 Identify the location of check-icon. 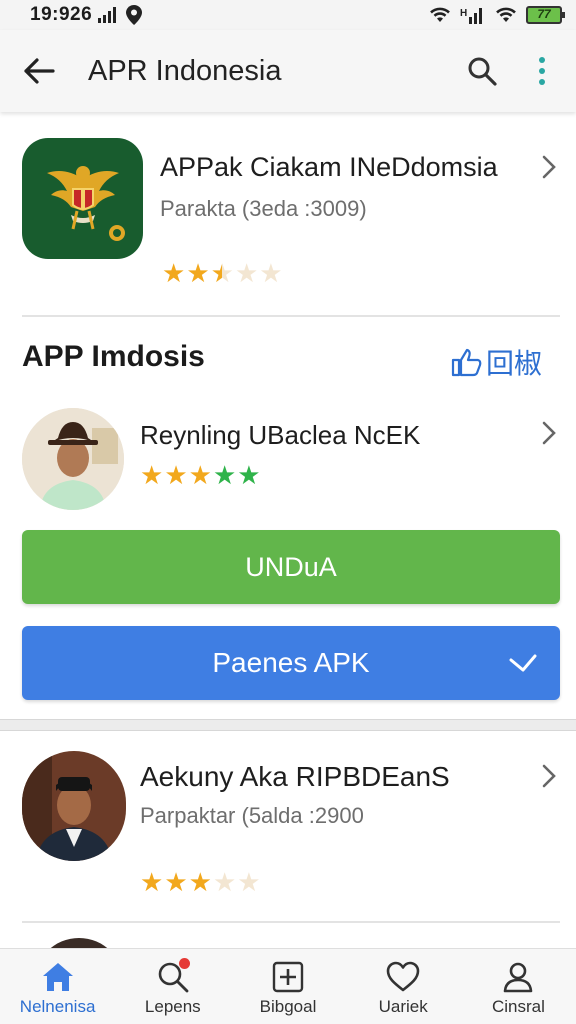
(523, 663).